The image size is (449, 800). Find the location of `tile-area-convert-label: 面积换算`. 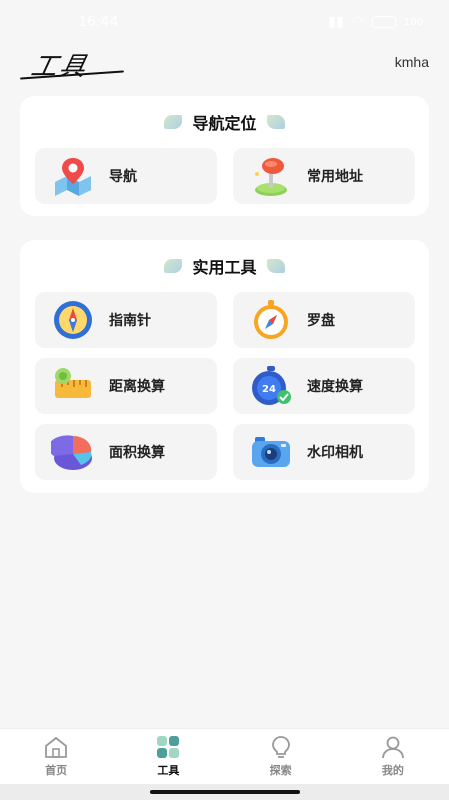

tile-area-convert-label: 面积换算 is located at coordinates (137, 453).